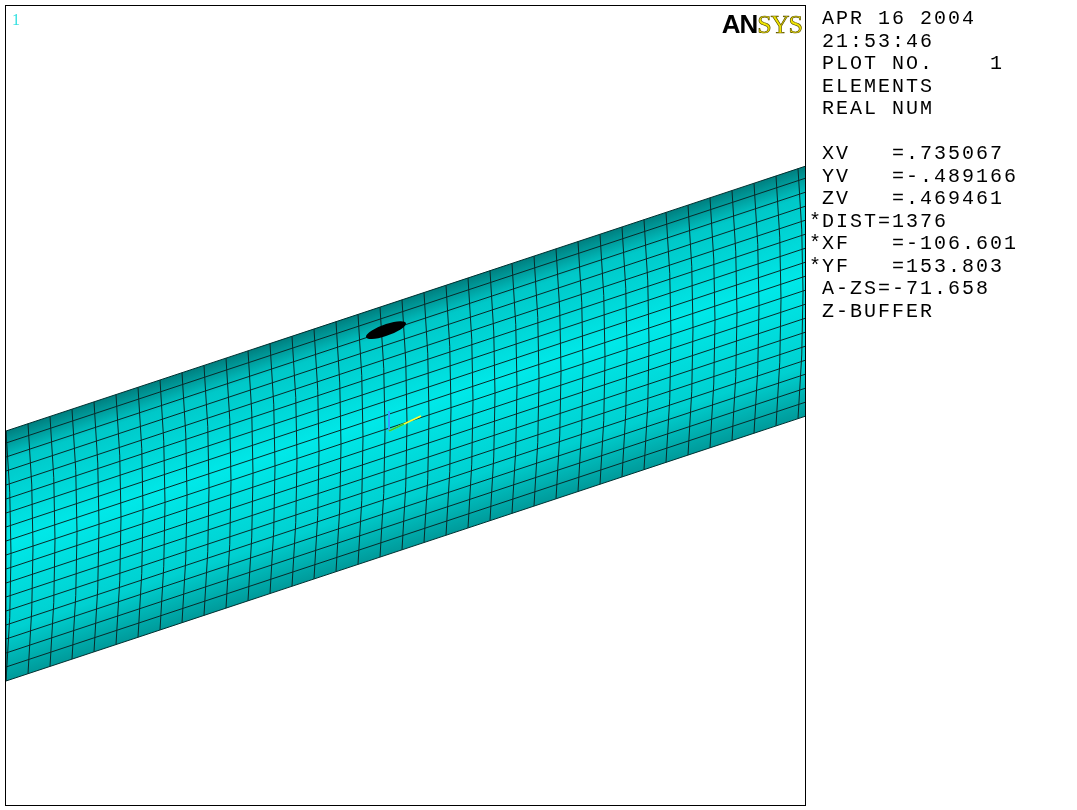  What do you see at coordinates (913, 64) in the screenshot?
I see `plot-info-text: PLOT NO. 1` at bounding box center [913, 64].